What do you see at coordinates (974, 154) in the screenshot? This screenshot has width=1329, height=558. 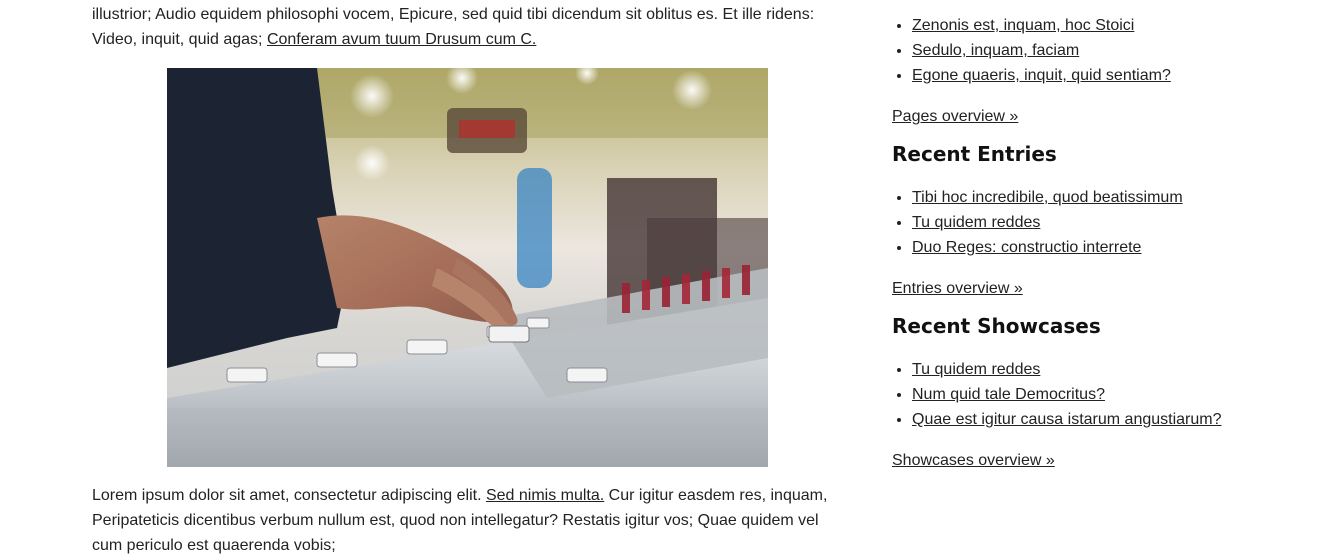 I see `recent-entries-heading: Recent Entries` at bounding box center [974, 154].